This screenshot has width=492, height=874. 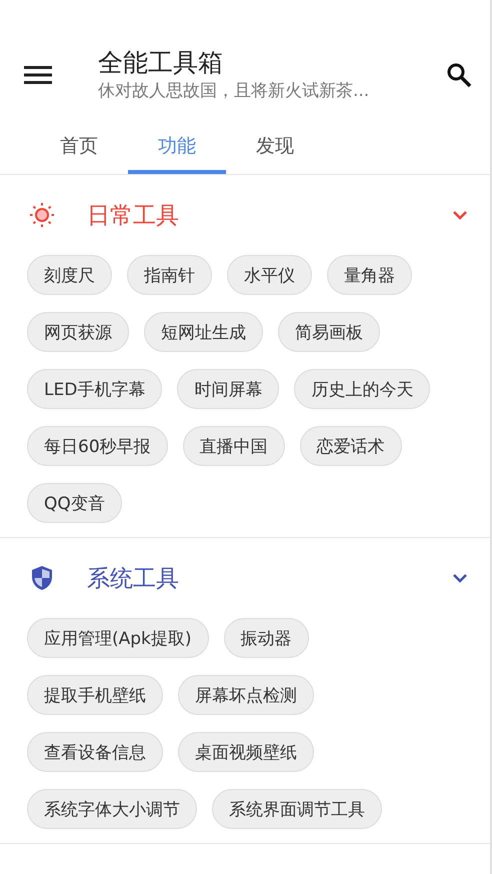 What do you see at coordinates (246, 695) in the screenshot?
I see `tool-chip: 屏幕坏点检测` at bounding box center [246, 695].